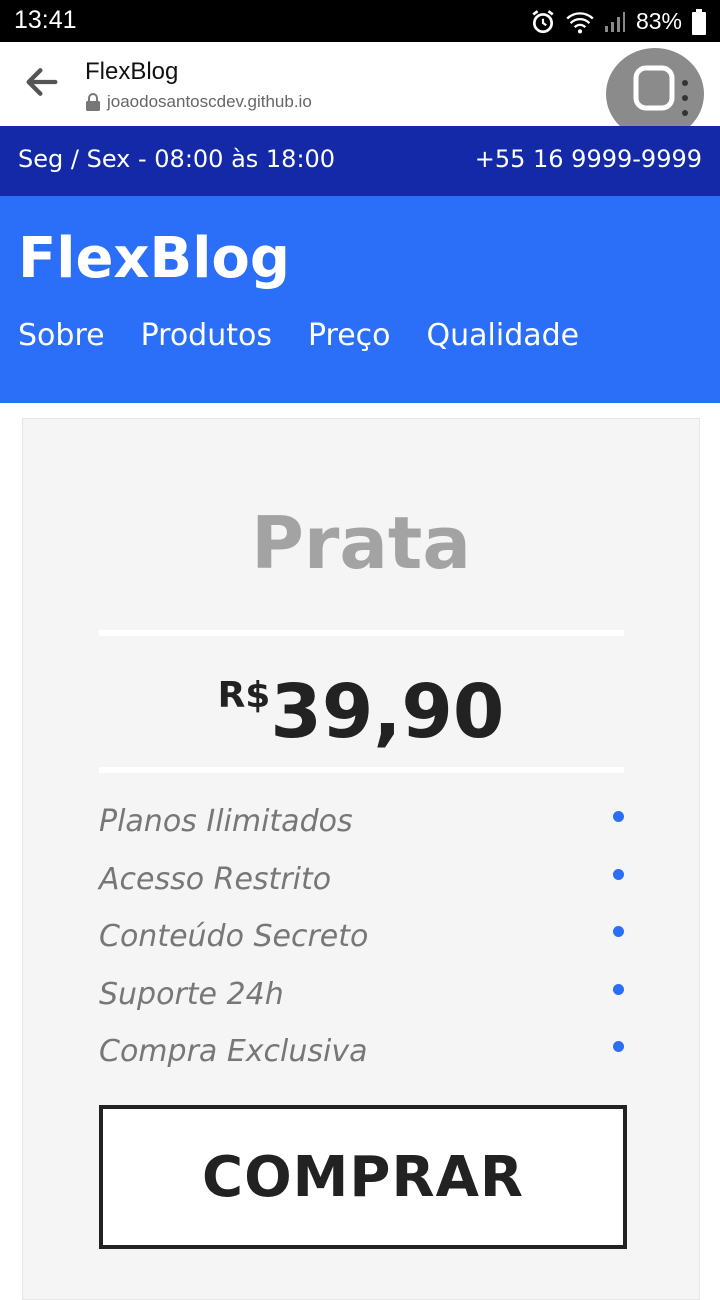 The height and width of the screenshot is (1300, 720). What do you see at coordinates (361, 543) in the screenshot?
I see `plan-name: Prata` at bounding box center [361, 543].